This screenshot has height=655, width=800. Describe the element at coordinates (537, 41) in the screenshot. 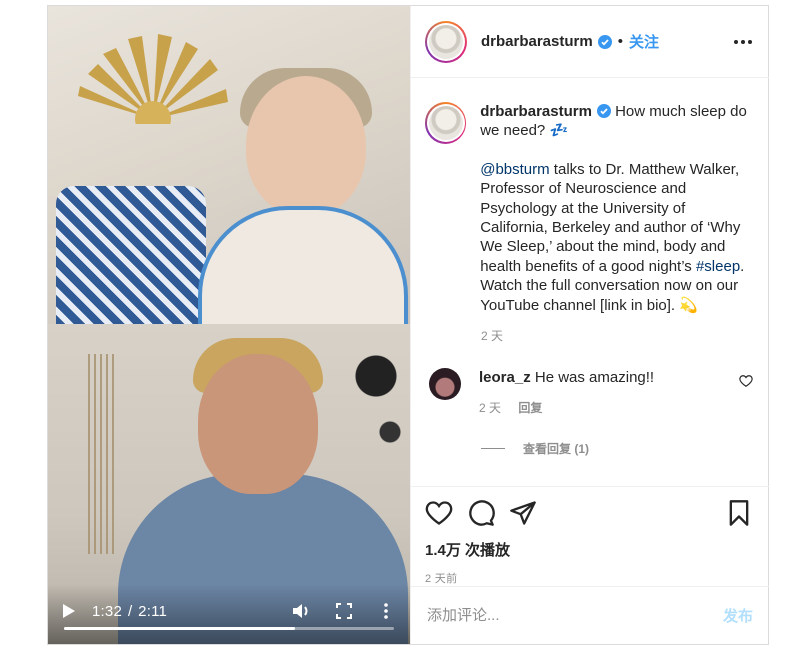

I see `header-username: drbarbarasturm` at that location.